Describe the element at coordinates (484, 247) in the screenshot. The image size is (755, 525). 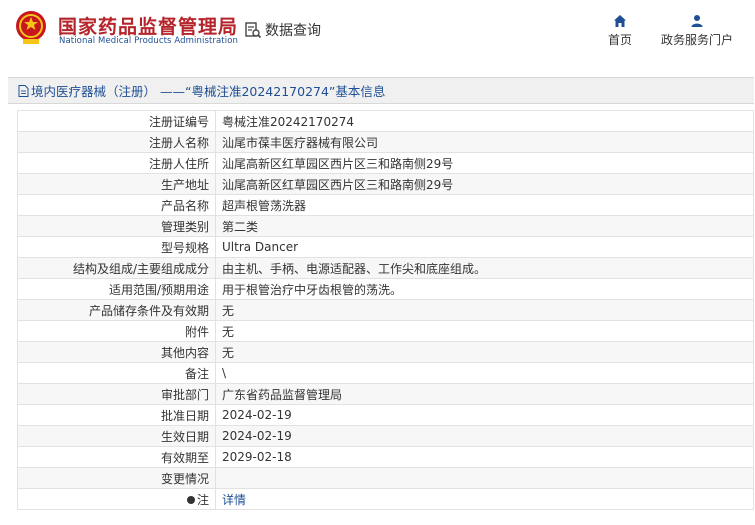
I see `row-value: Ultra Dancer` at that location.